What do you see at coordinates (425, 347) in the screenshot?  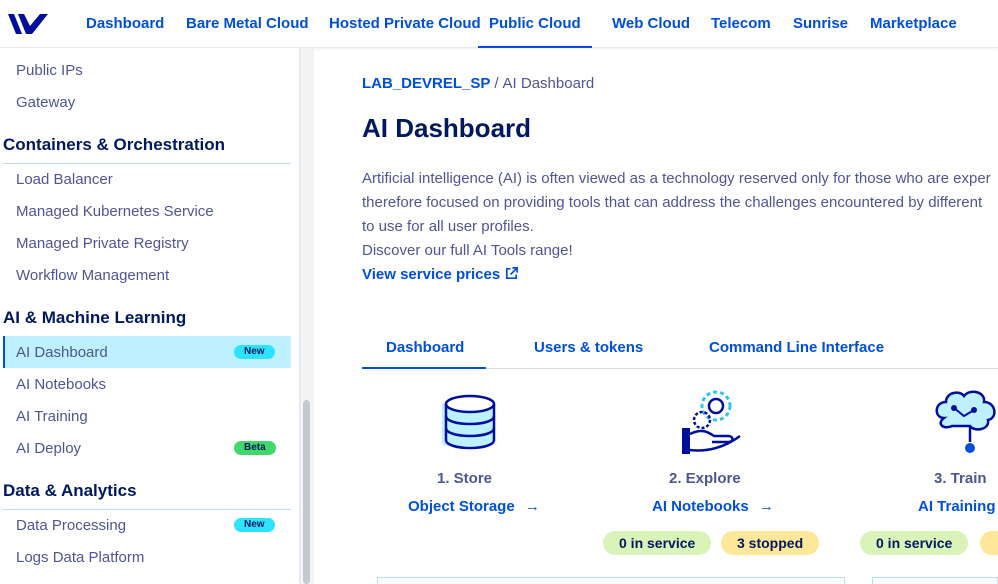 I see `tab-dashboard: Dashboard` at bounding box center [425, 347].